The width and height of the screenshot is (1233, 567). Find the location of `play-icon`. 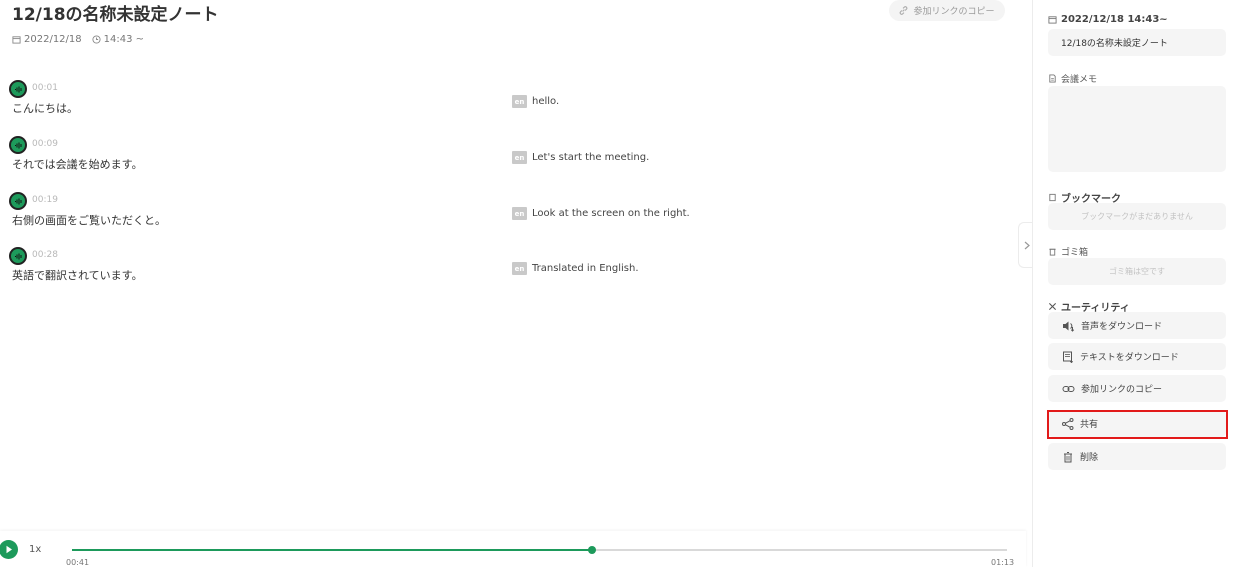

play-icon is located at coordinates (9, 549).